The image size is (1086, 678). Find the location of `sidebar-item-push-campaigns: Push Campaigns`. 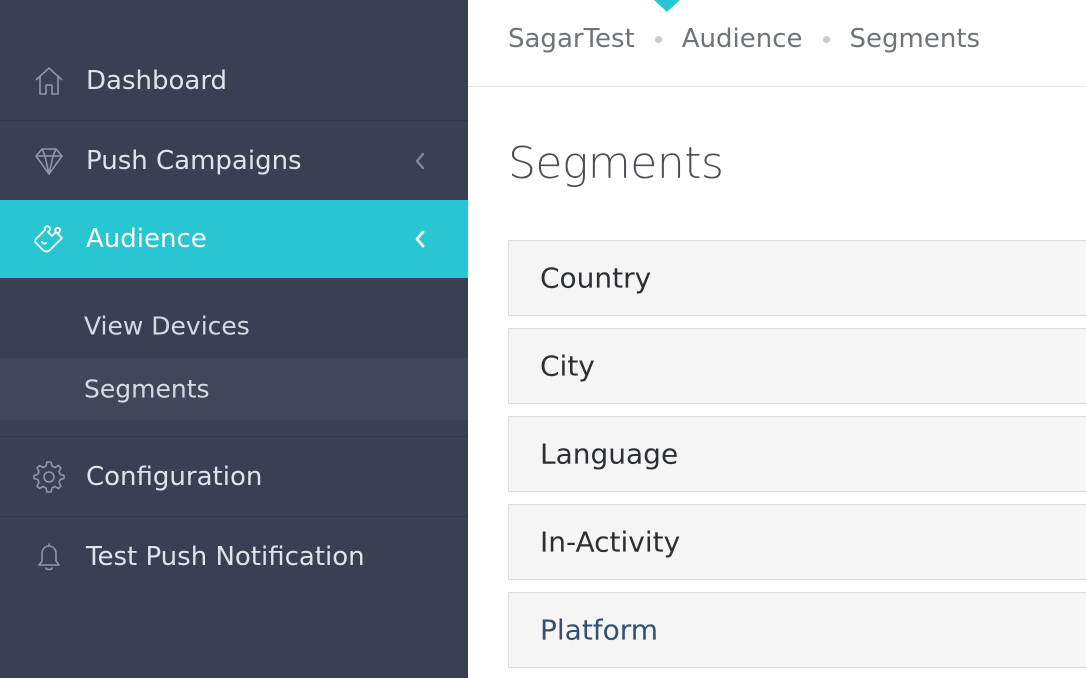

sidebar-item-push-campaigns: Push Campaigns is located at coordinates (234, 161).